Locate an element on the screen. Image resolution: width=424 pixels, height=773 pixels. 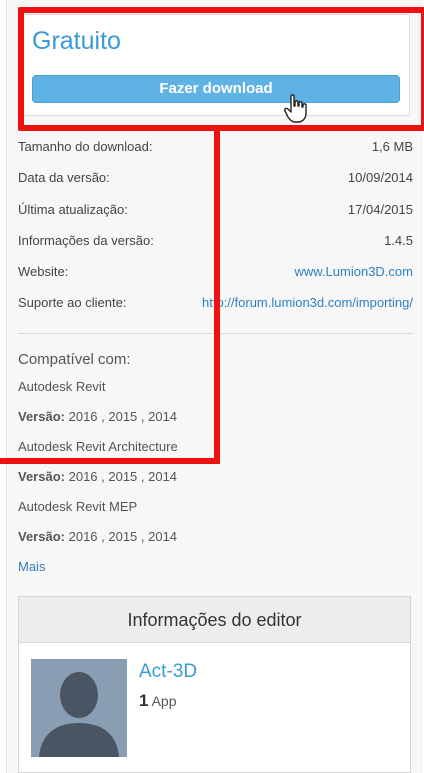
user-silhouette-icon is located at coordinates (79, 708).